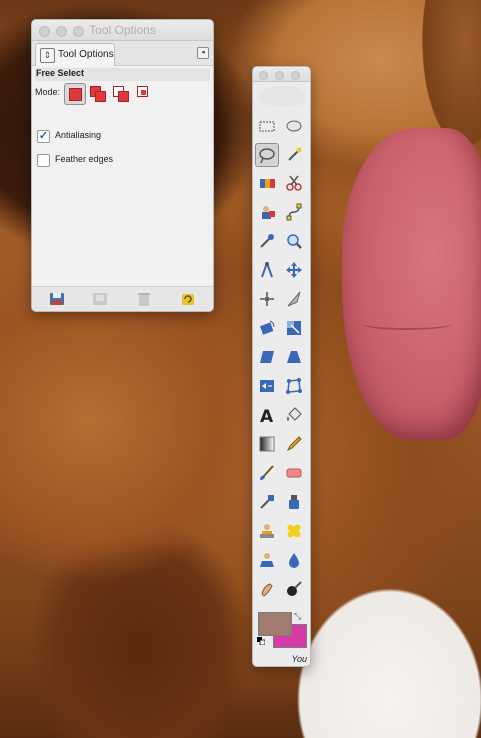  I want to click on healing-tool, so click(294, 531).